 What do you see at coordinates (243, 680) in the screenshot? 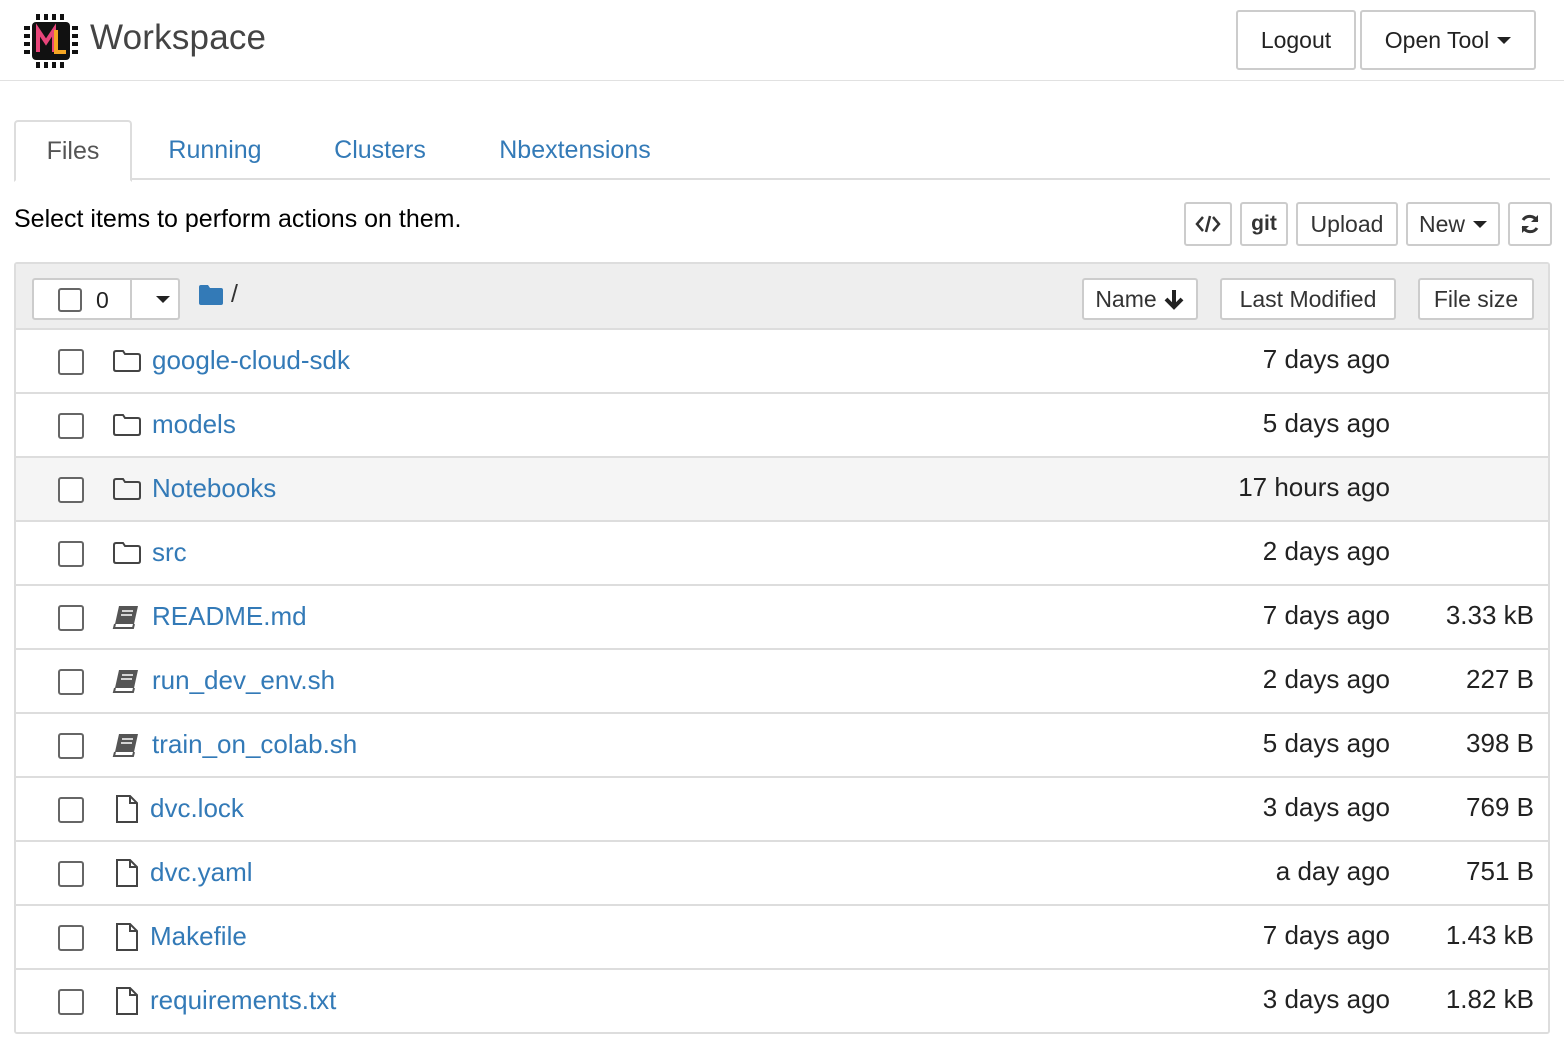
I see `file-name-link: run_dev_env.sh` at bounding box center [243, 680].